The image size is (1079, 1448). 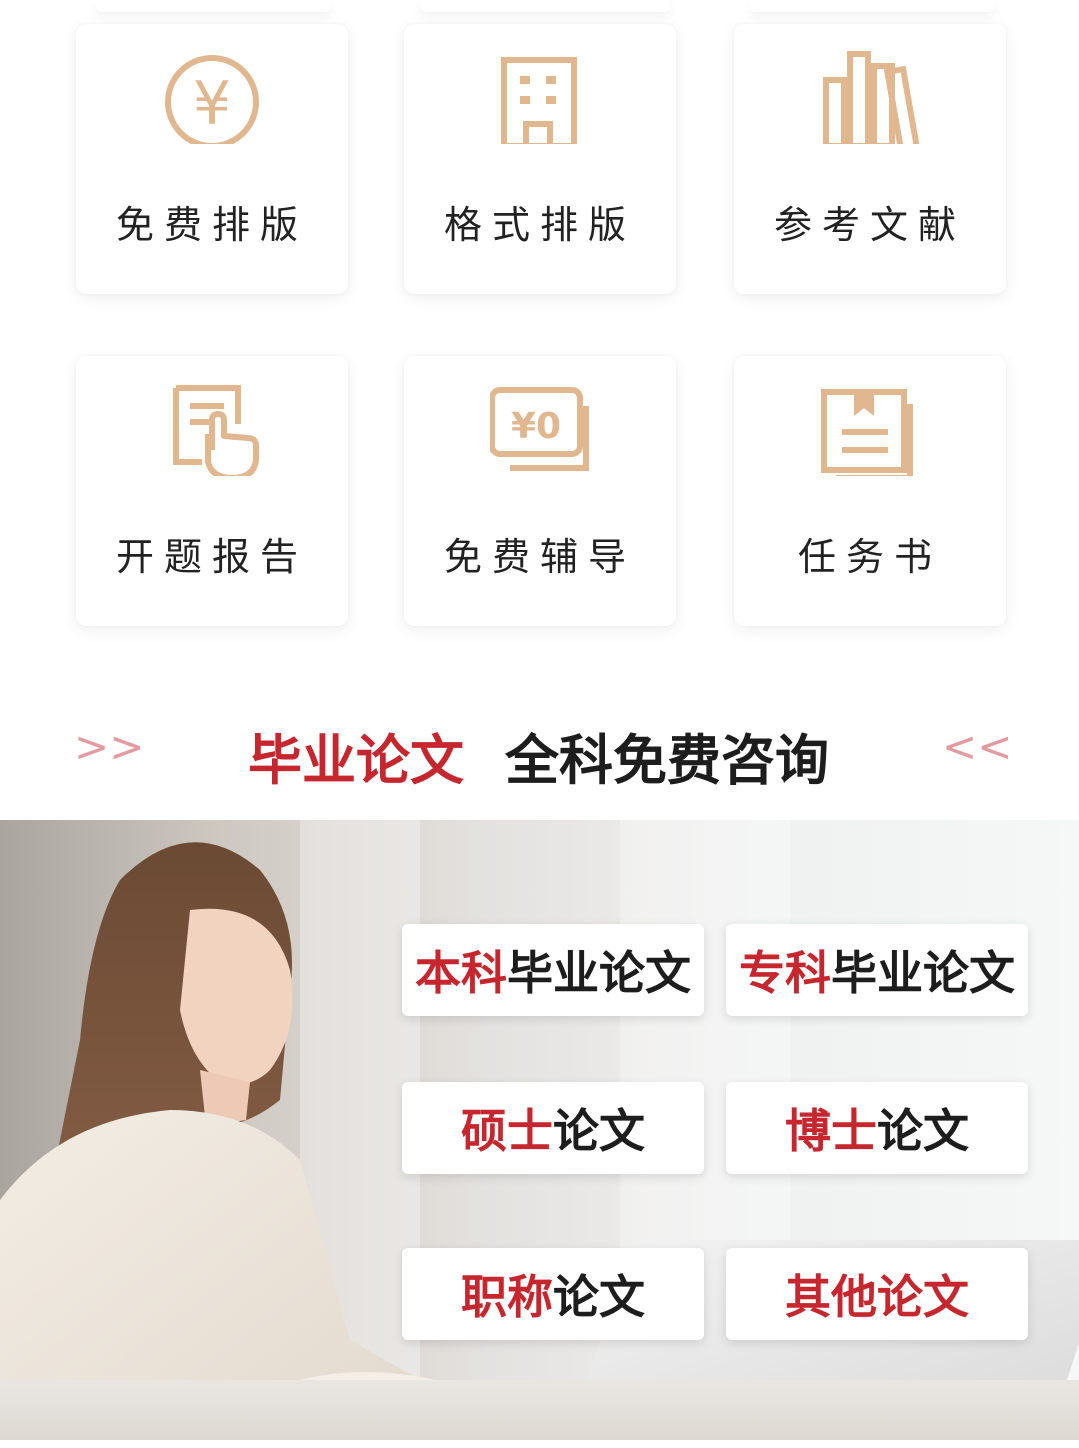 I want to click on service-label: 参考文献, so click(x=869, y=225).